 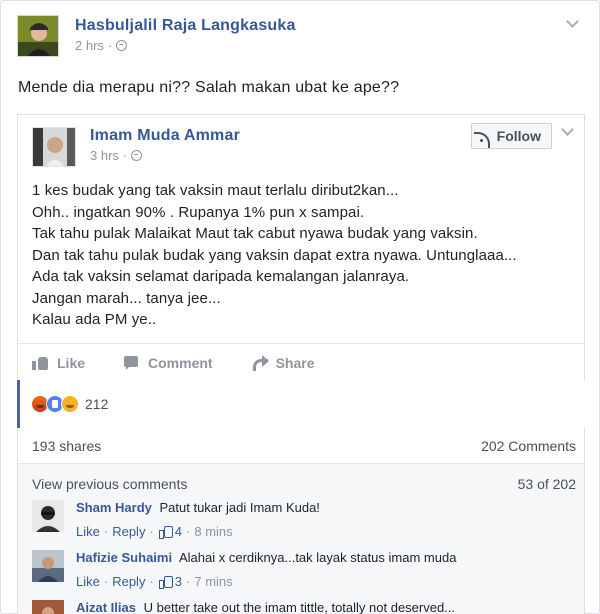 I want to click on author-avatar, so click(x=38, y=36).